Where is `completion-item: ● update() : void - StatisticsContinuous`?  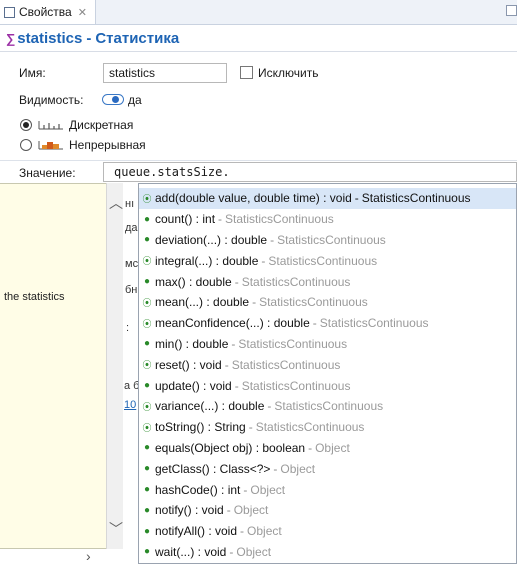 completion-item: ● update() : void - StatisticsContinuous is located at coordinates (327, 385).